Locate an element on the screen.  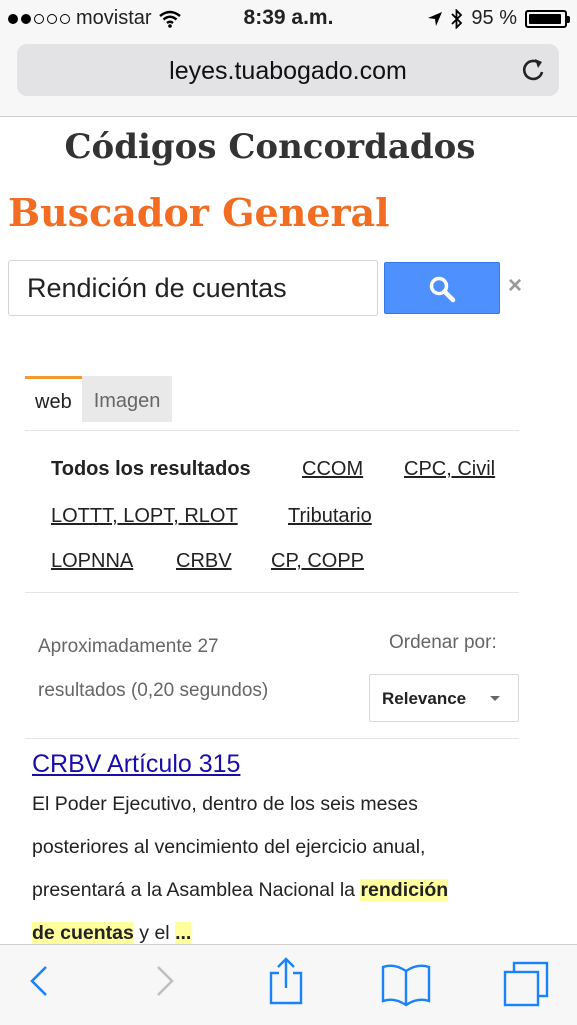
refinement-tributario: Tributario is located at coordinates (330, 516).